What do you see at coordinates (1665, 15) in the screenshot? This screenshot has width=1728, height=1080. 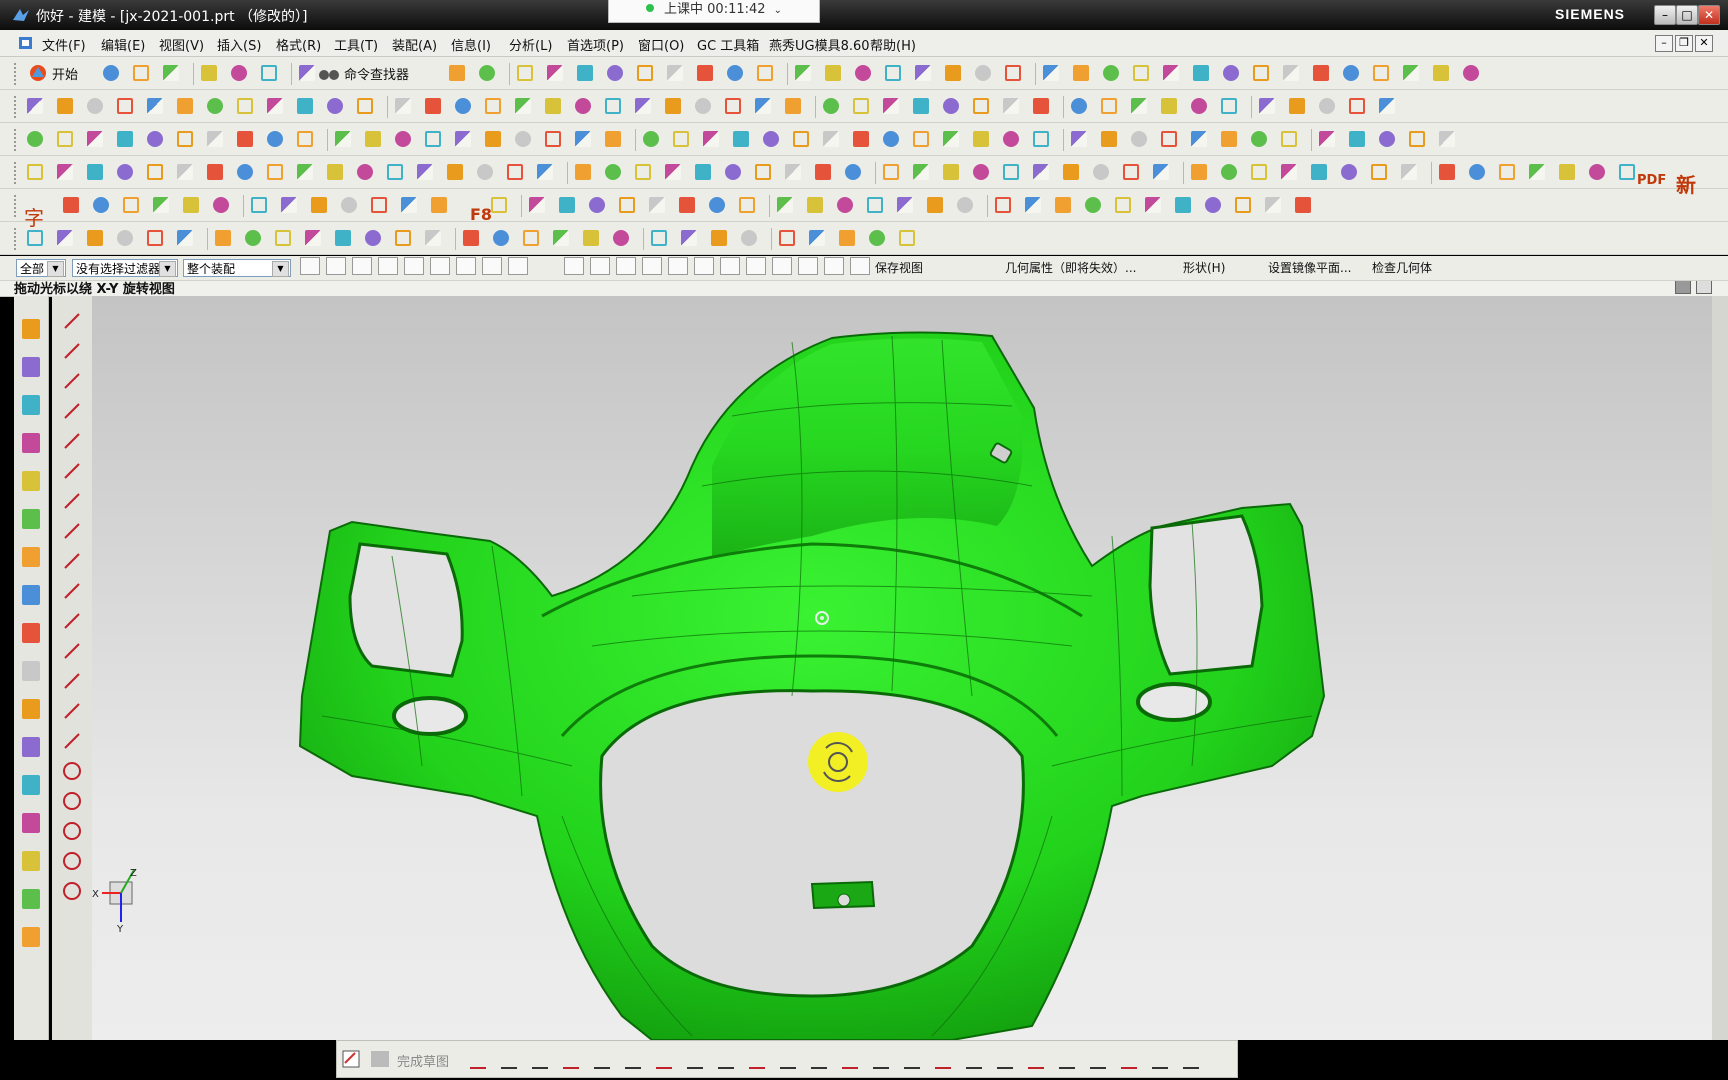 I see `minimize-button: –` at bounding box center [1665, 15].